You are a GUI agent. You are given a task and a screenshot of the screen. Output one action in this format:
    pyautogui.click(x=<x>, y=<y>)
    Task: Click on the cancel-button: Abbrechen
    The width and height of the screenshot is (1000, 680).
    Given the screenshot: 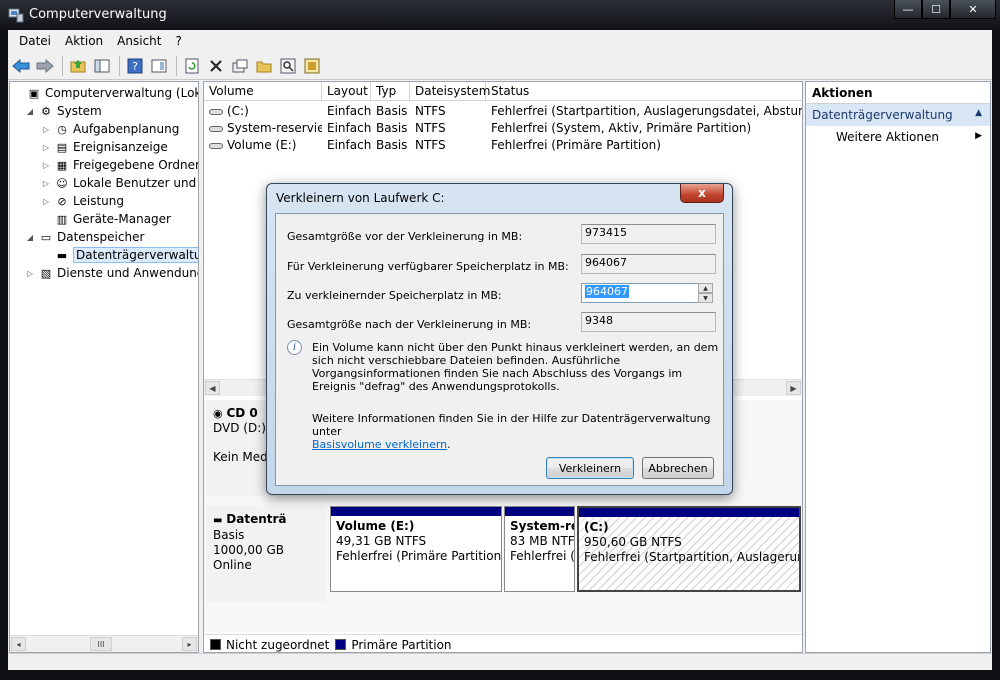 What is the action you would take?
    pyautogui.click(x=678, y=468)
    